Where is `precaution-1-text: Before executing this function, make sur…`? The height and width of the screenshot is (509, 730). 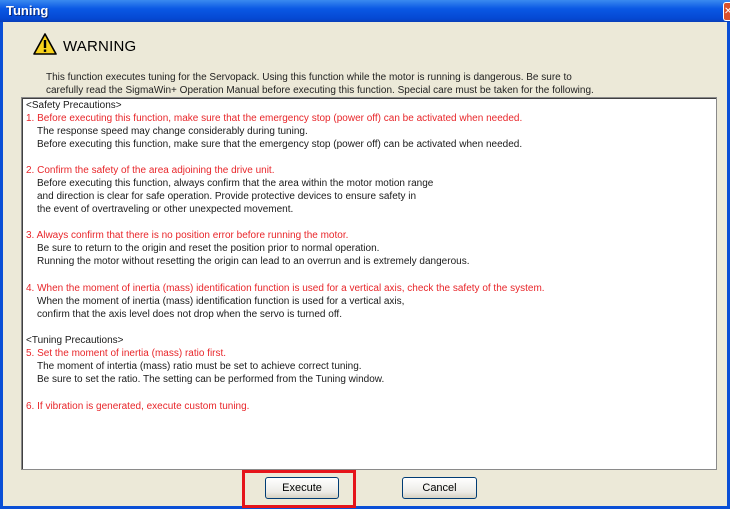
precaution-1-text: Before executing this function, make sur… is located at coordinates (280, 144).